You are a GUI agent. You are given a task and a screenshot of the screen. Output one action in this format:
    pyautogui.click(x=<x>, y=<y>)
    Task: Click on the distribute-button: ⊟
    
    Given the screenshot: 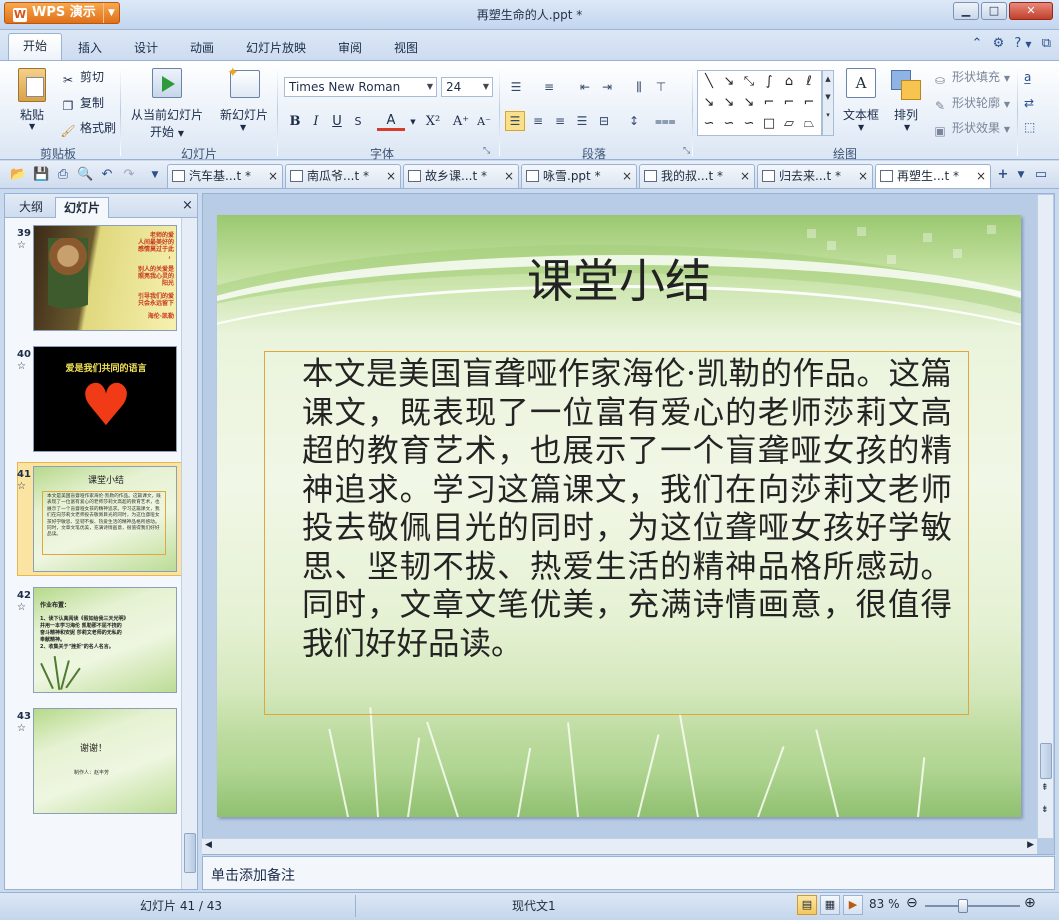 What is the action you would take?
    pyautogui.click(x=604, y=121)
    